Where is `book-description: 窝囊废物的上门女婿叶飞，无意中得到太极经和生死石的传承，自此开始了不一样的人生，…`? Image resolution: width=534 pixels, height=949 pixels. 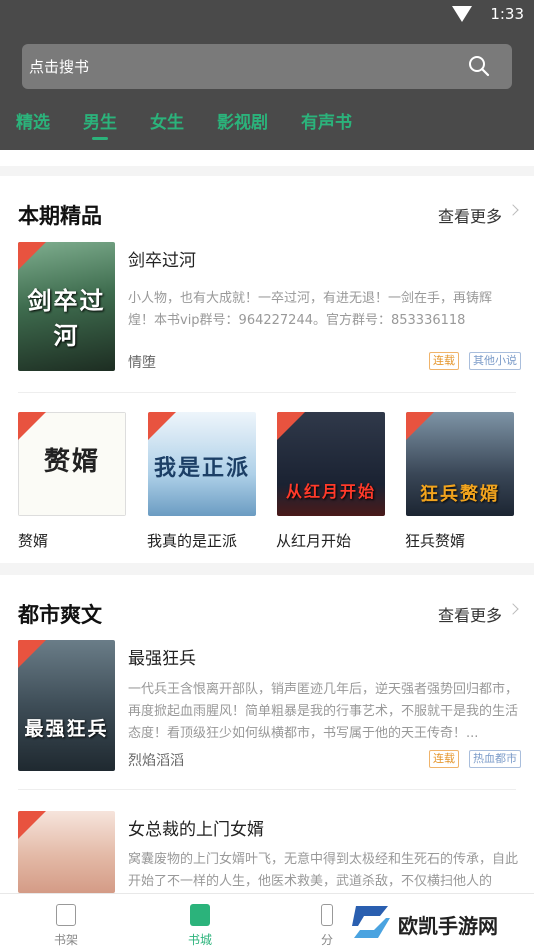 book-description: 窝囊废物的上门女婿叶飞，无意中得到太极经和生死石的传承，自此开始了不一样的人生，… is located at coordinates (323, 870).